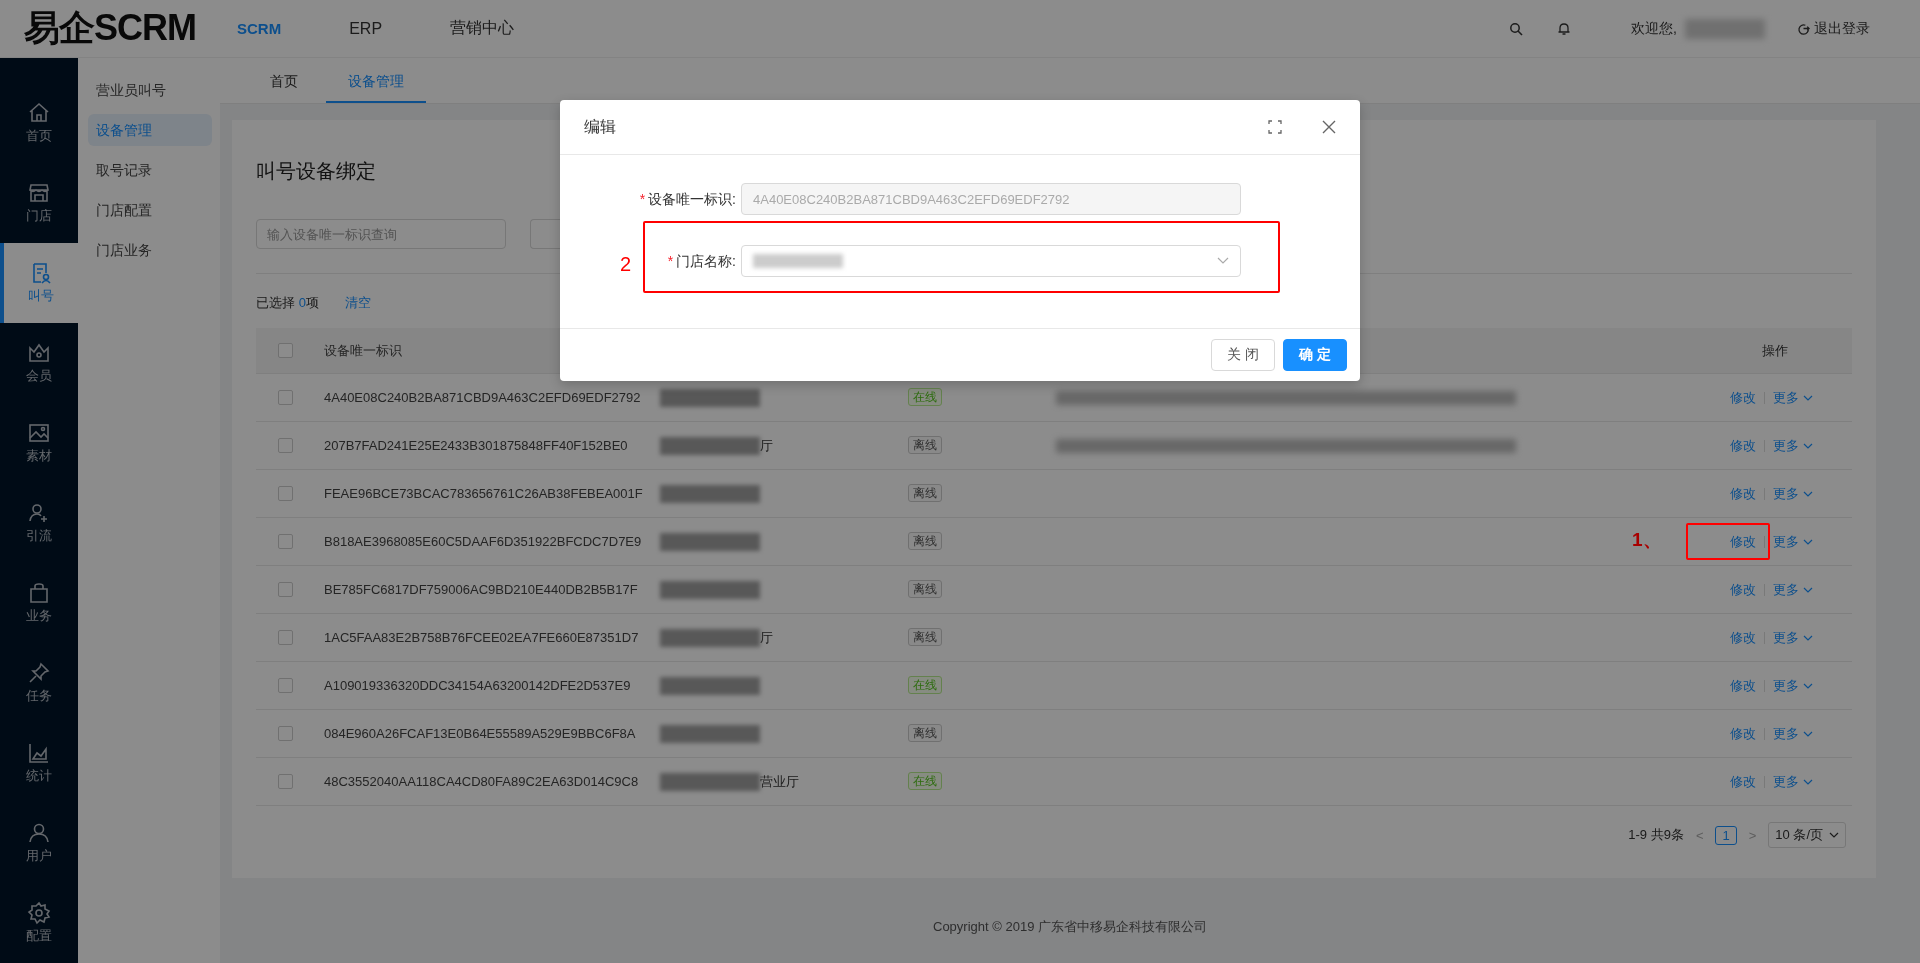 This screenshot has width=1920, height=963. What do you see at coordinates (376, 80) in the screenshot?
I see `page-tab: 设备管理` at bounding box center [376, 80].